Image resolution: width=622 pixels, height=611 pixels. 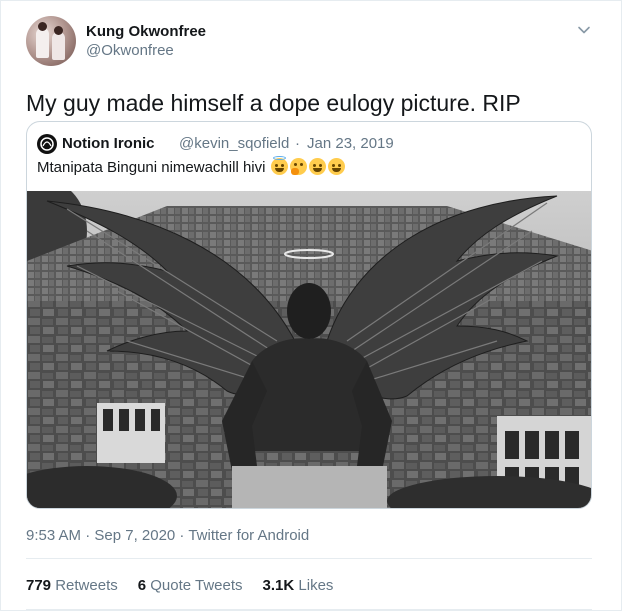 I want to click on quoted-tweet-text: Mtanipata Binguni nimewachill hivi, so click(x=151, y=167).